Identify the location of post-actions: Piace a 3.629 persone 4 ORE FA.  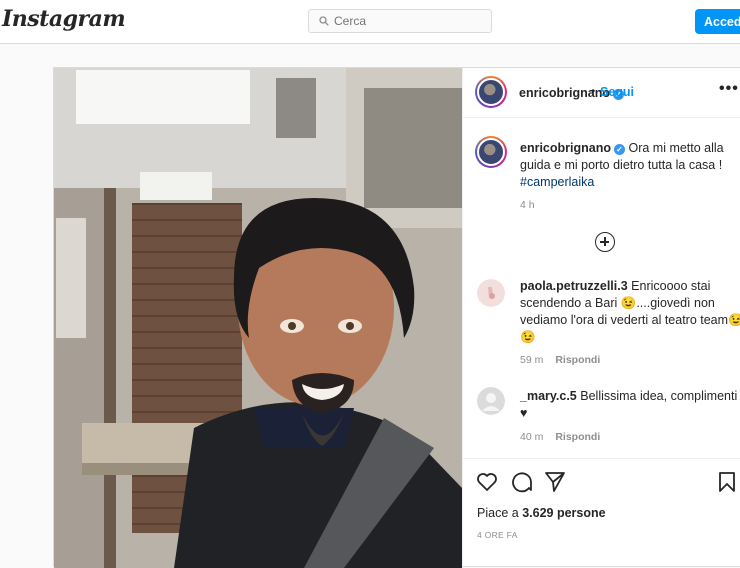
(601, 513).